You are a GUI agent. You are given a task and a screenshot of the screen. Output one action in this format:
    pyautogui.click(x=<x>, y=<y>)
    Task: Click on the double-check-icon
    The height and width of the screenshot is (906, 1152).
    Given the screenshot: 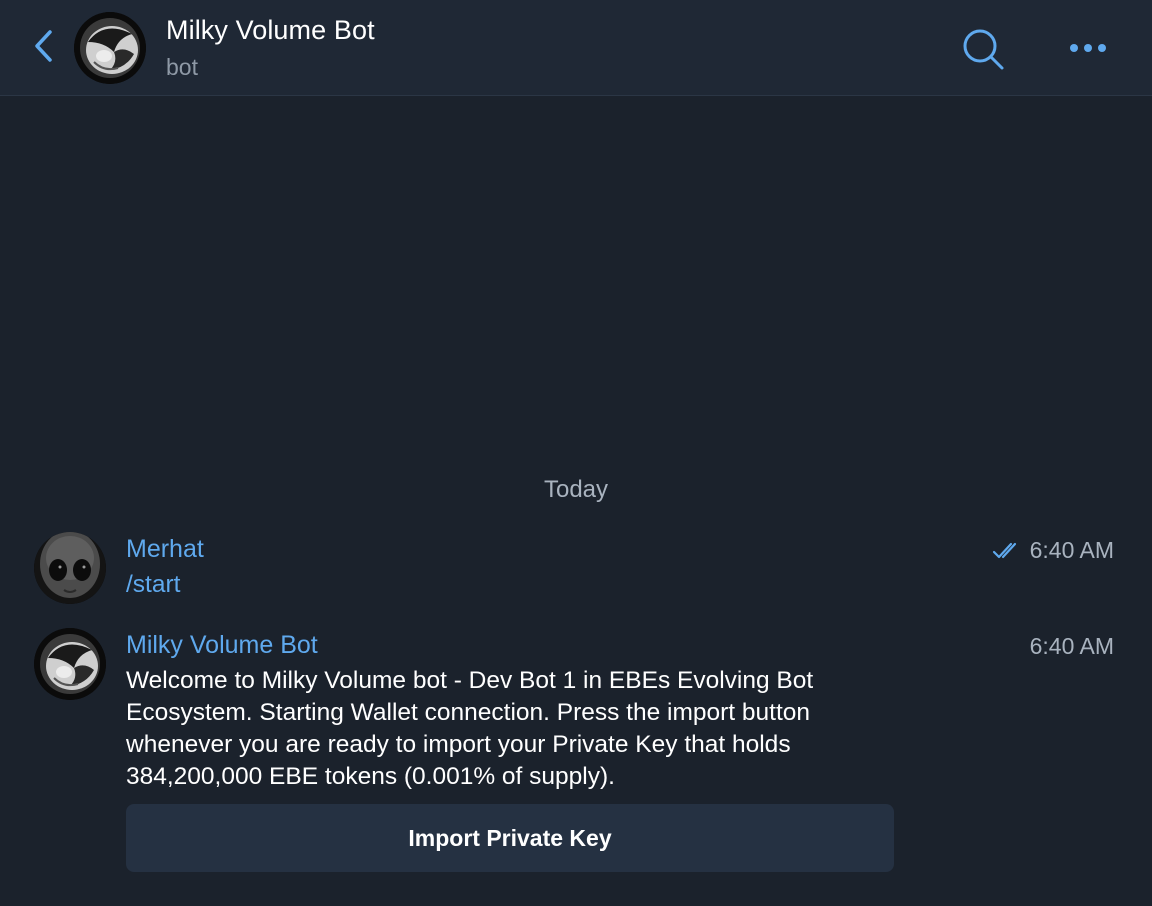 What is the action you would take?
    pyautogui.click(x=1004, y=550)
    